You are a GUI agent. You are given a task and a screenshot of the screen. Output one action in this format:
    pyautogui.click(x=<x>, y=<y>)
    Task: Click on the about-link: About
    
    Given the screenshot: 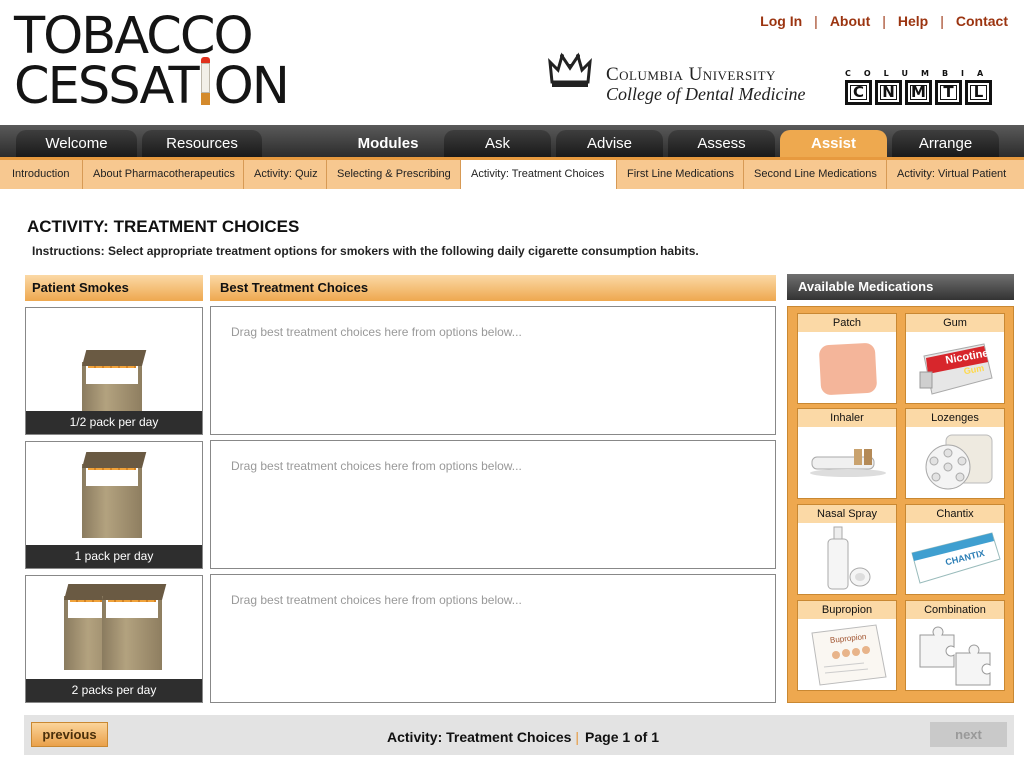 What is the action you would take?
    pyautogui.click(x=850, y=21)
    